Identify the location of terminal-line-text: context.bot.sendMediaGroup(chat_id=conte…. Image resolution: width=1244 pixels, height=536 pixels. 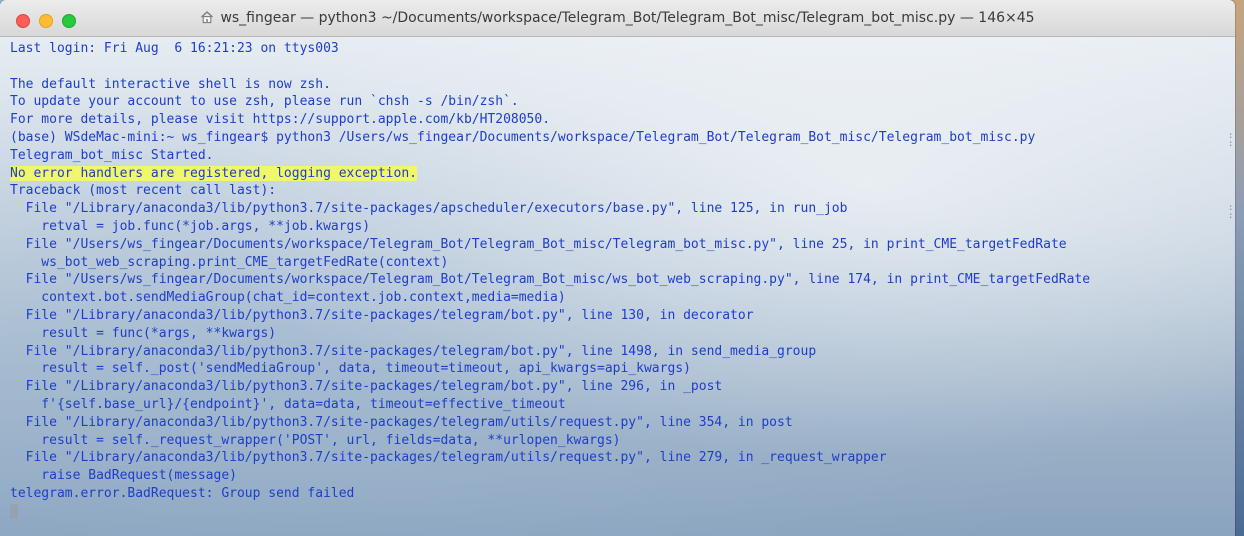
(288, 298).